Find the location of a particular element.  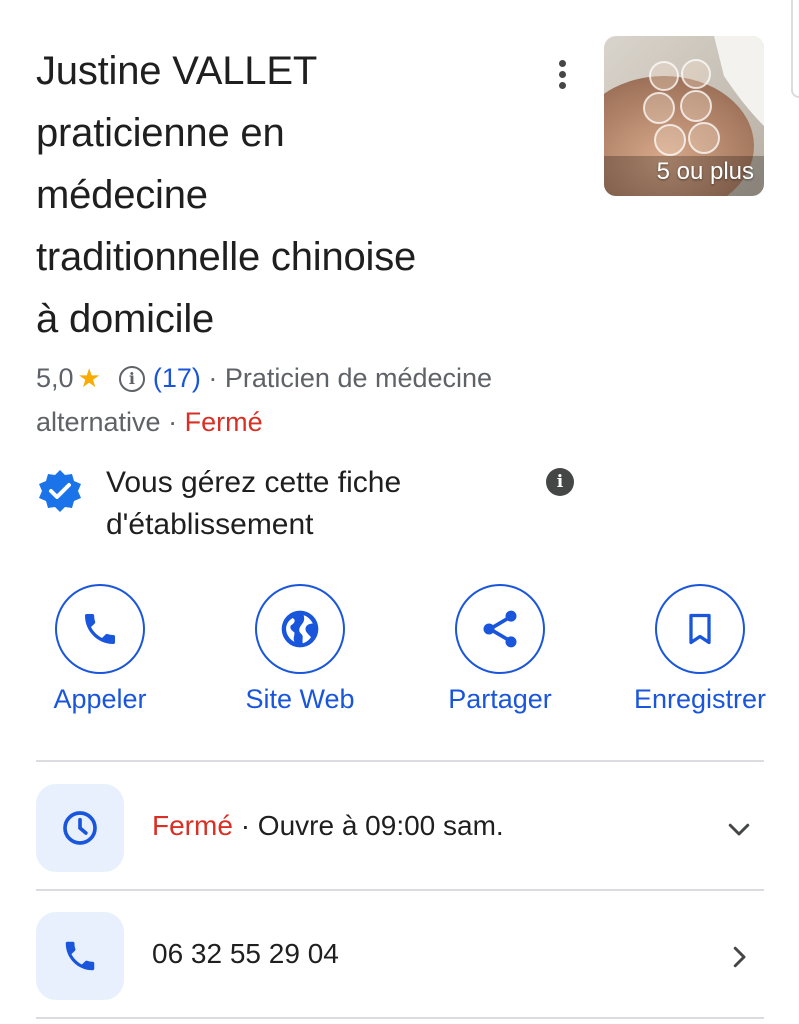

save-button: Enregistrer is located at coordinates (699, 649).